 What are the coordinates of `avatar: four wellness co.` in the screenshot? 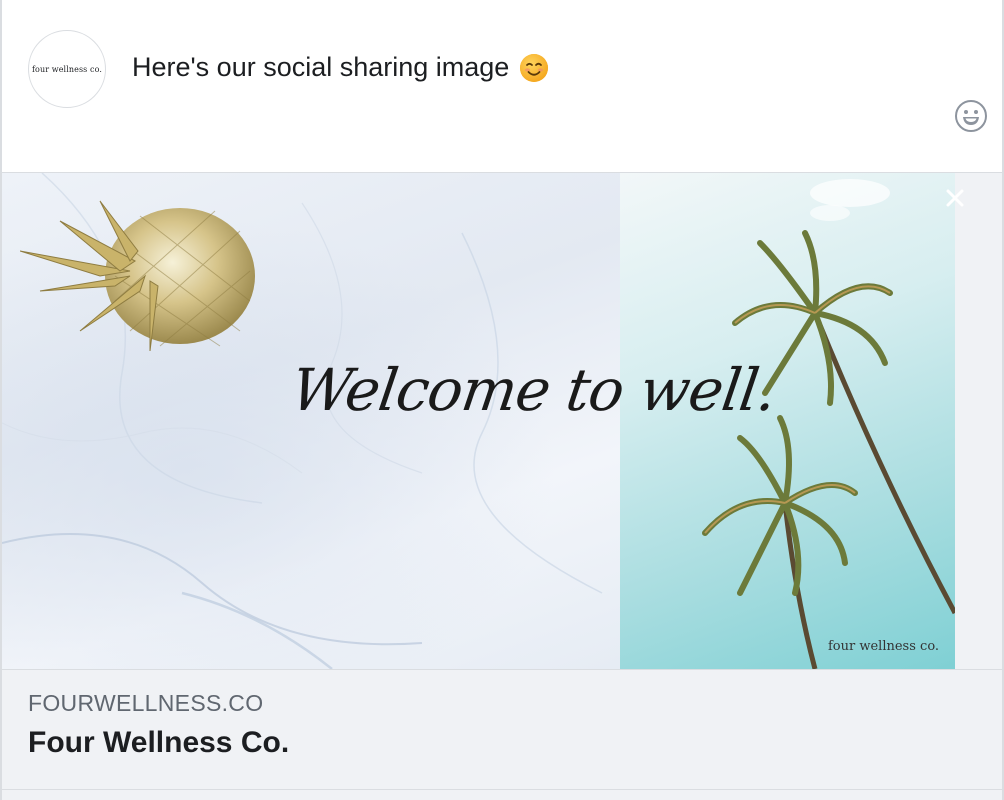 It's located at (67, 69).